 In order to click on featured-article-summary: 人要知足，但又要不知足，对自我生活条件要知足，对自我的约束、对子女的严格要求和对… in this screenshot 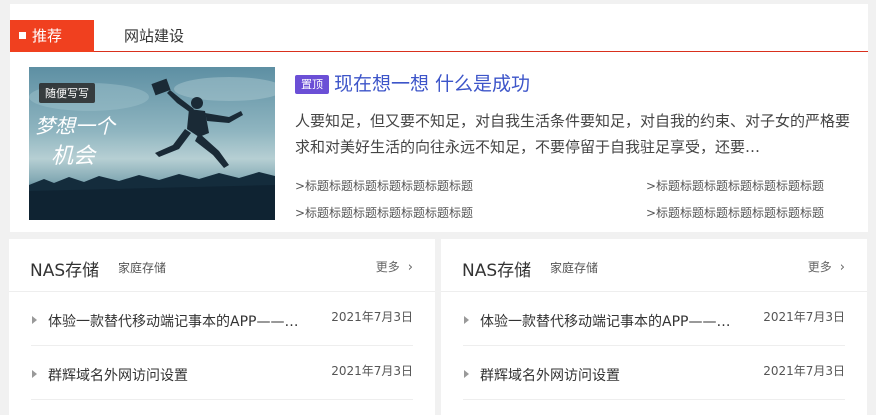, I will do `click(572, 134)`.